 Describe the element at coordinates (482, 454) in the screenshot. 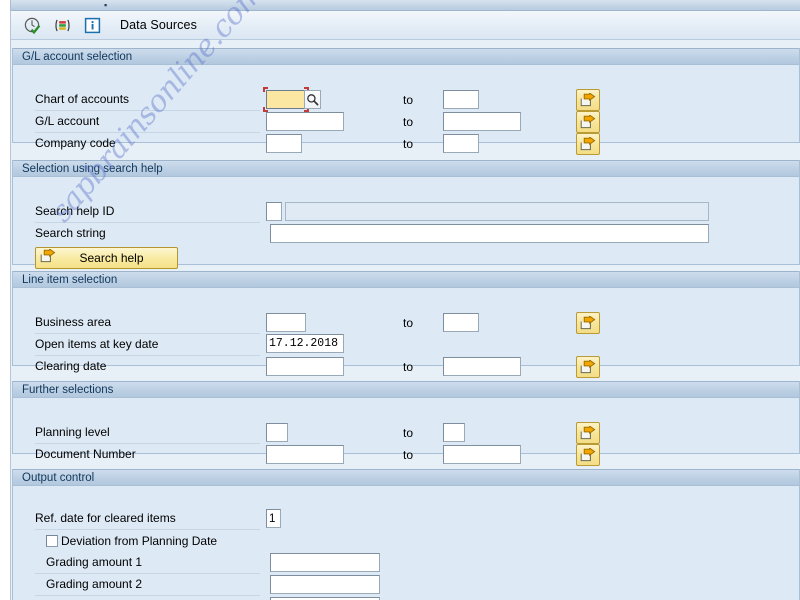

I see `input-document-number-to` at that location.